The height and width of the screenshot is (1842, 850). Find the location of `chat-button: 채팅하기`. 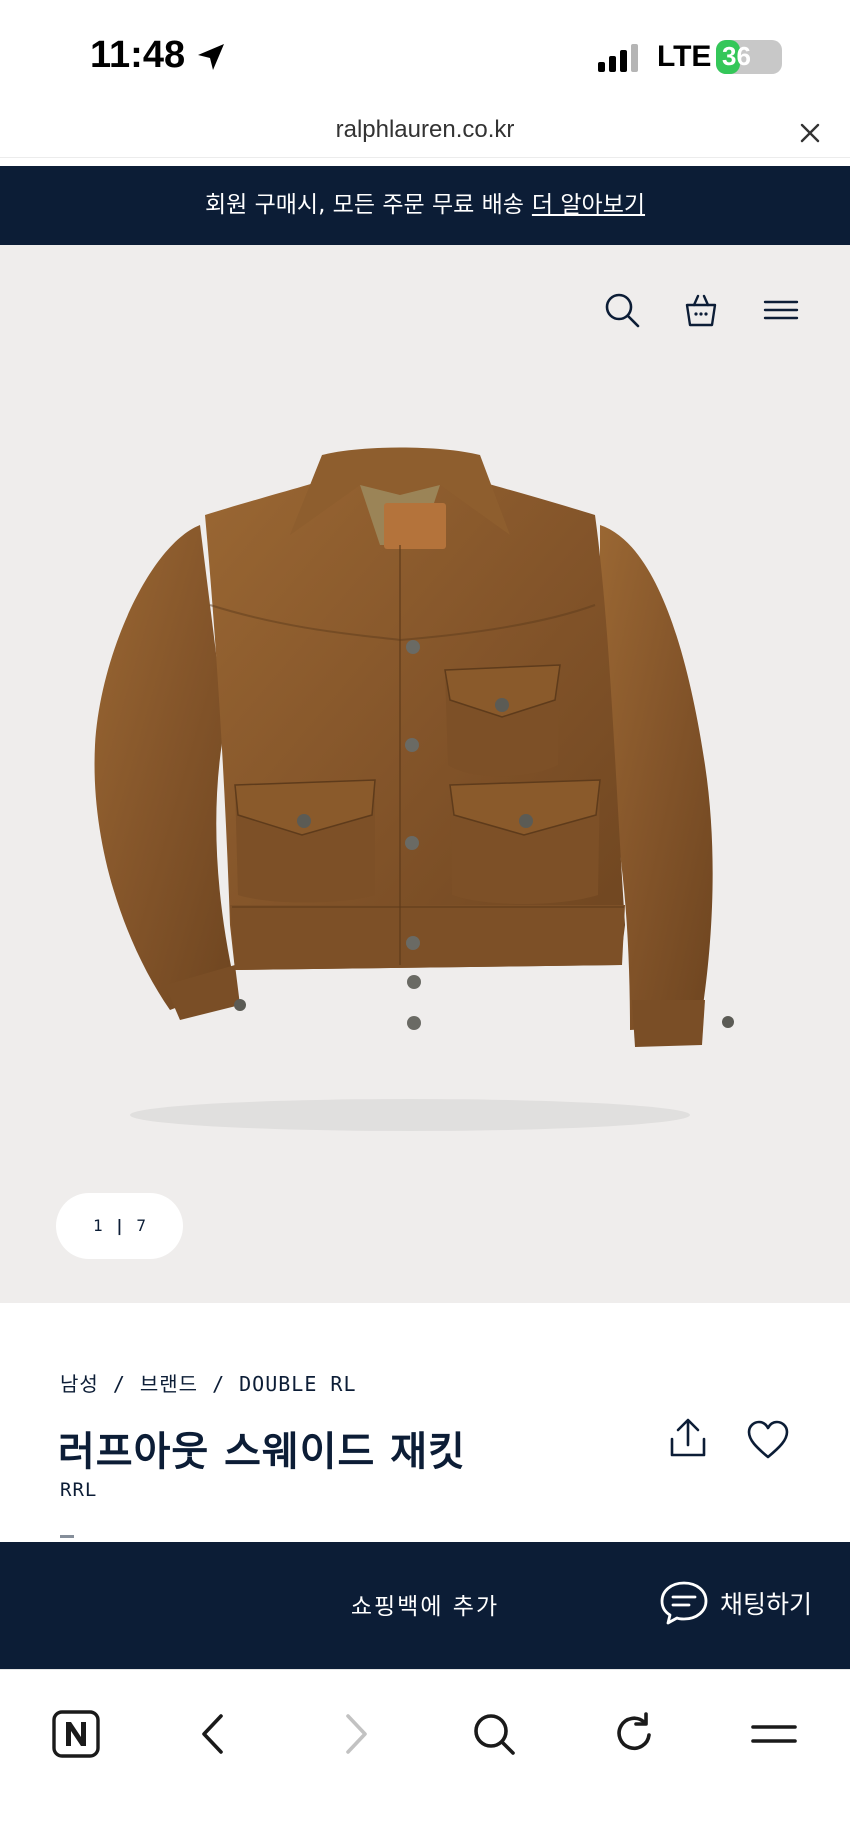

chat-button: 채팅하기 is located at coordinates (735, 1603).